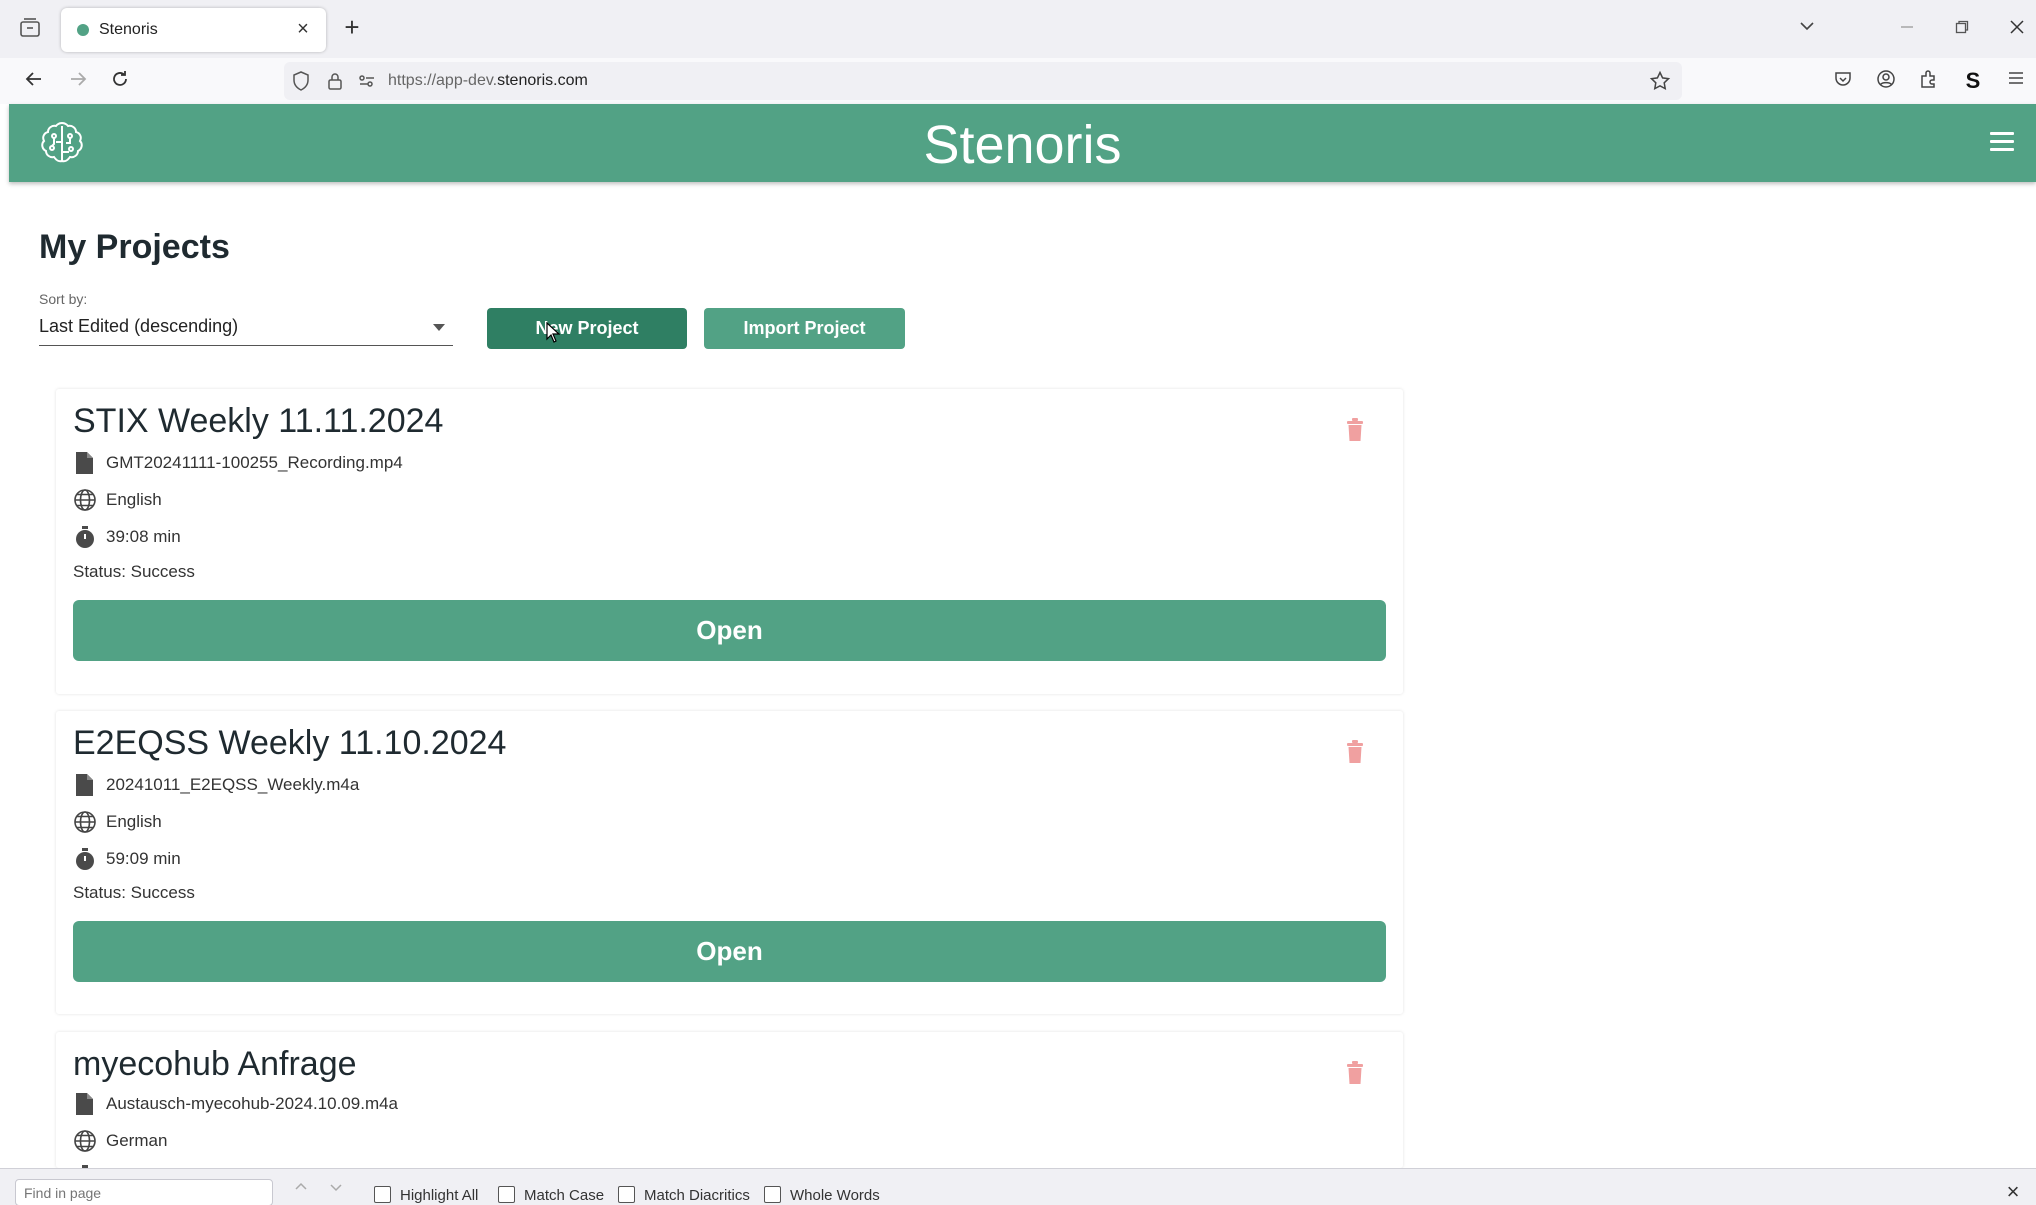  I want to click on file-name: GMT20241111-100255_Recording.mp4, so click(254, 462).